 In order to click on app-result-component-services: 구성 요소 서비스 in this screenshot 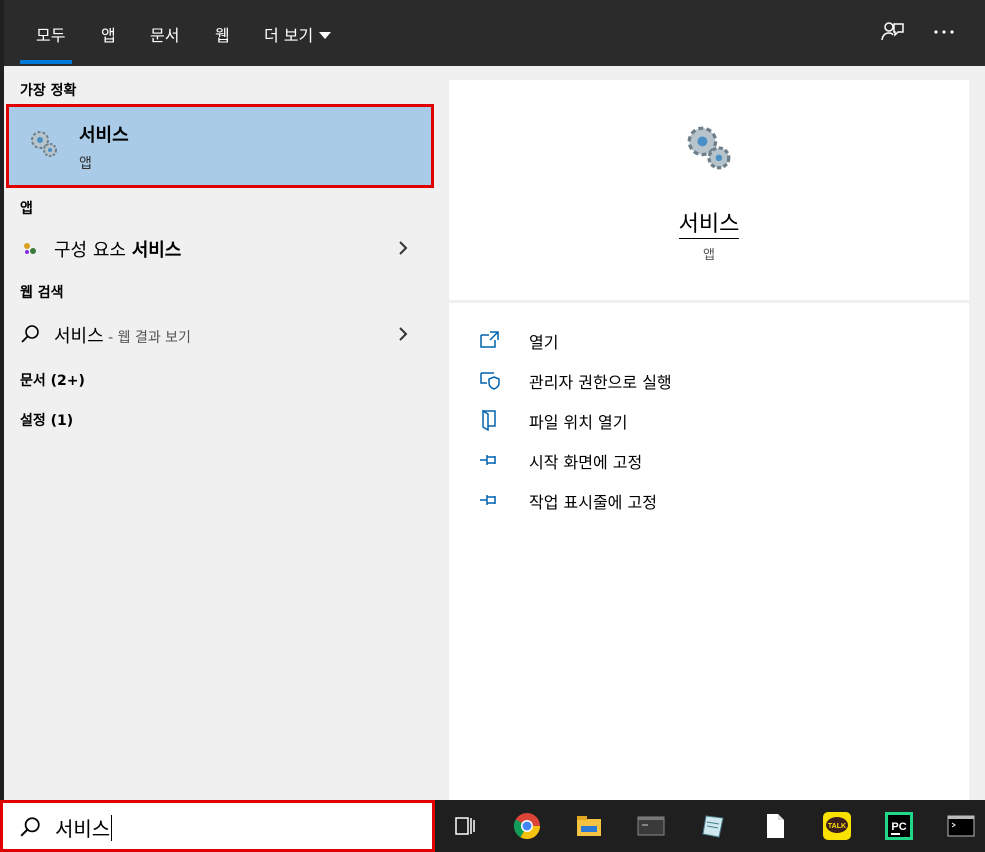, I will do `click(219, 248)`.